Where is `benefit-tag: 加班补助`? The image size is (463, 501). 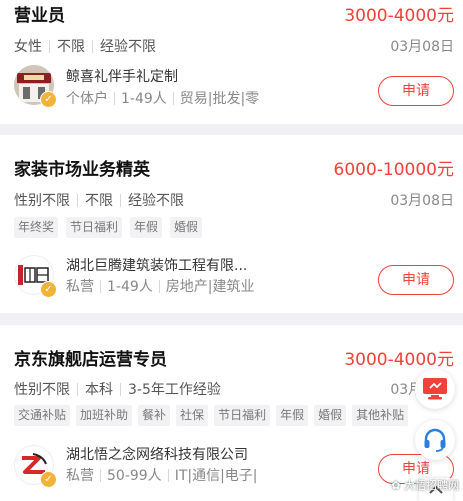
benefit-tag: 加班补助 is located at coordinates (104, 415).